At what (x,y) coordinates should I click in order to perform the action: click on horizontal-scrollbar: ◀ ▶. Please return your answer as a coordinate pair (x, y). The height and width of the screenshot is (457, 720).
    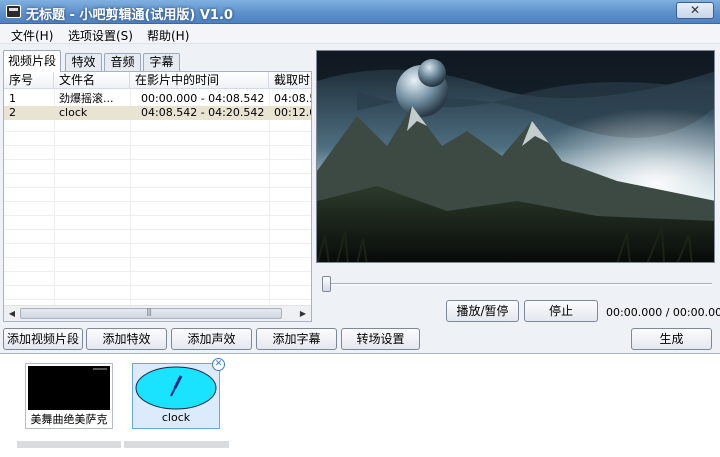
    Looking at the image, I should click on (157, 313).